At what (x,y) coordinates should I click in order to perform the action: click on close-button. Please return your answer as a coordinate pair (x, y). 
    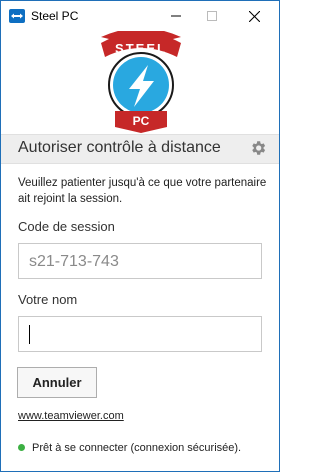
    Looking at the image, I should click on (254, 16).